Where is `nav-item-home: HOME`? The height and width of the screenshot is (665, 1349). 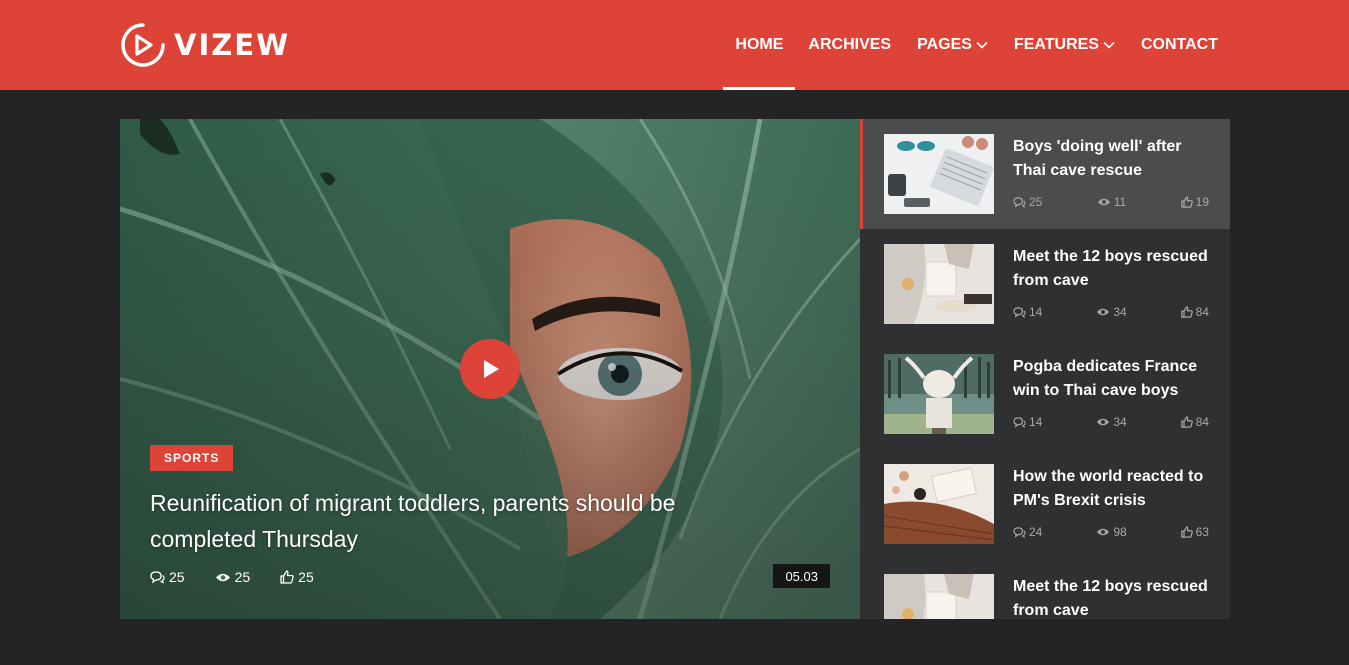 nav-item-home: HOME is located at coordinates (759, 45).